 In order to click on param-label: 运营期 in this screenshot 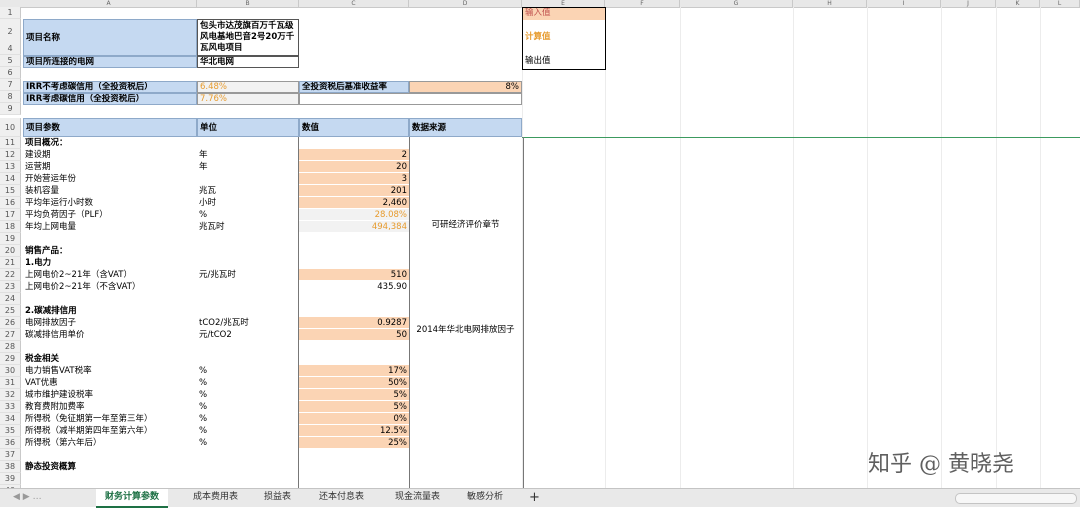, I will do `click(110, 167)`.